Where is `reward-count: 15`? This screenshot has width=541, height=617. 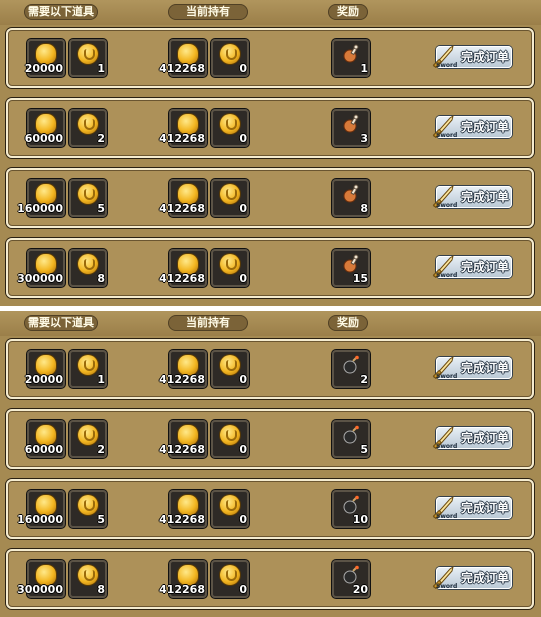 reward-count: 15 is located at coordinates (360, 278).